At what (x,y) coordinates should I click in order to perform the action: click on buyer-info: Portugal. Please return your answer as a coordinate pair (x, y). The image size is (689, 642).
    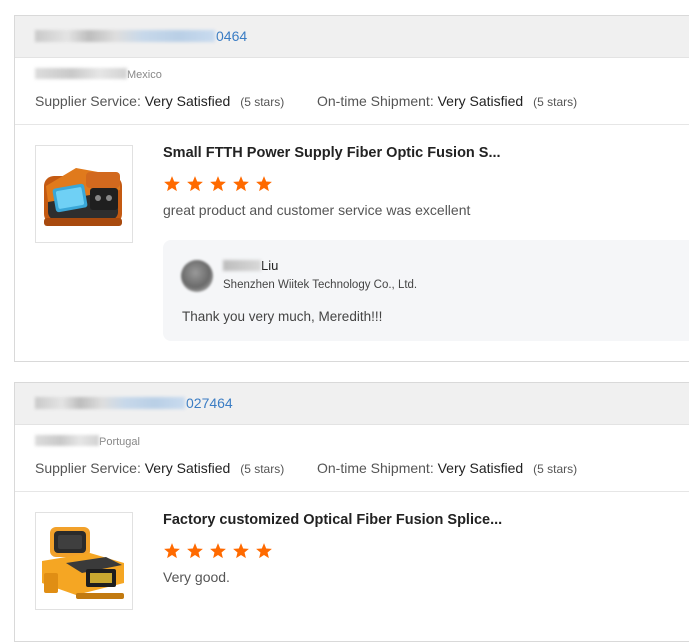
    Looking at the image, I should click on (87, 441).